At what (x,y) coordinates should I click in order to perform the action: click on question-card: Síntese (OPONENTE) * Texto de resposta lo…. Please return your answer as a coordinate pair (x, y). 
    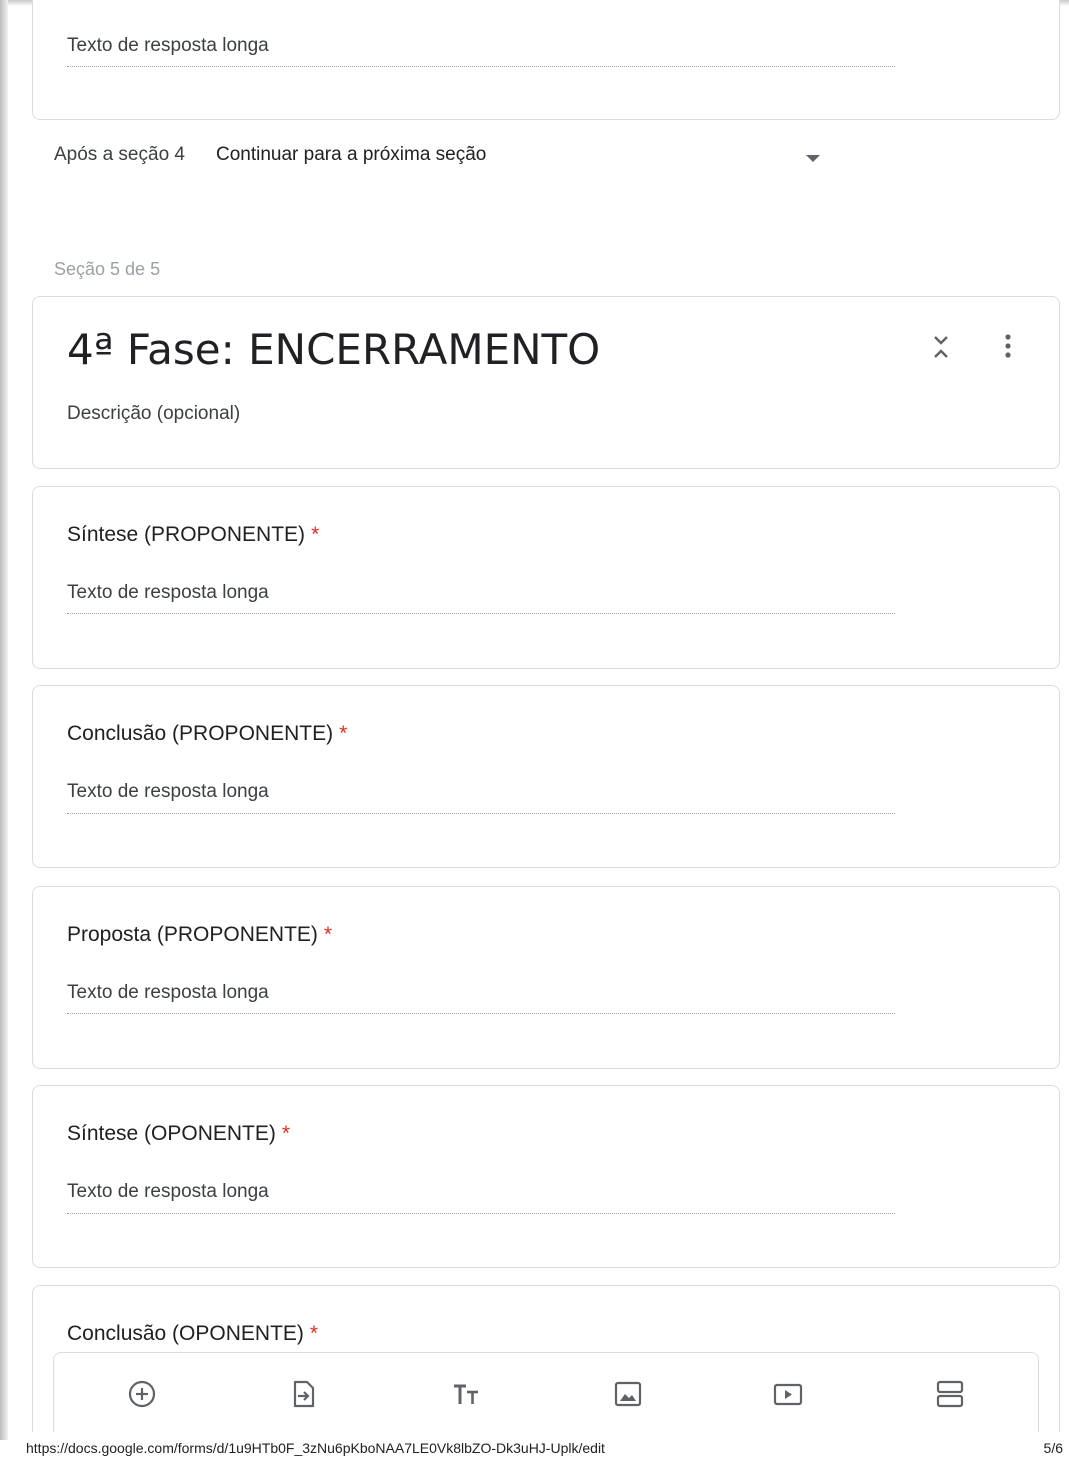
    Looking at the image, I should click on (546, 1176).